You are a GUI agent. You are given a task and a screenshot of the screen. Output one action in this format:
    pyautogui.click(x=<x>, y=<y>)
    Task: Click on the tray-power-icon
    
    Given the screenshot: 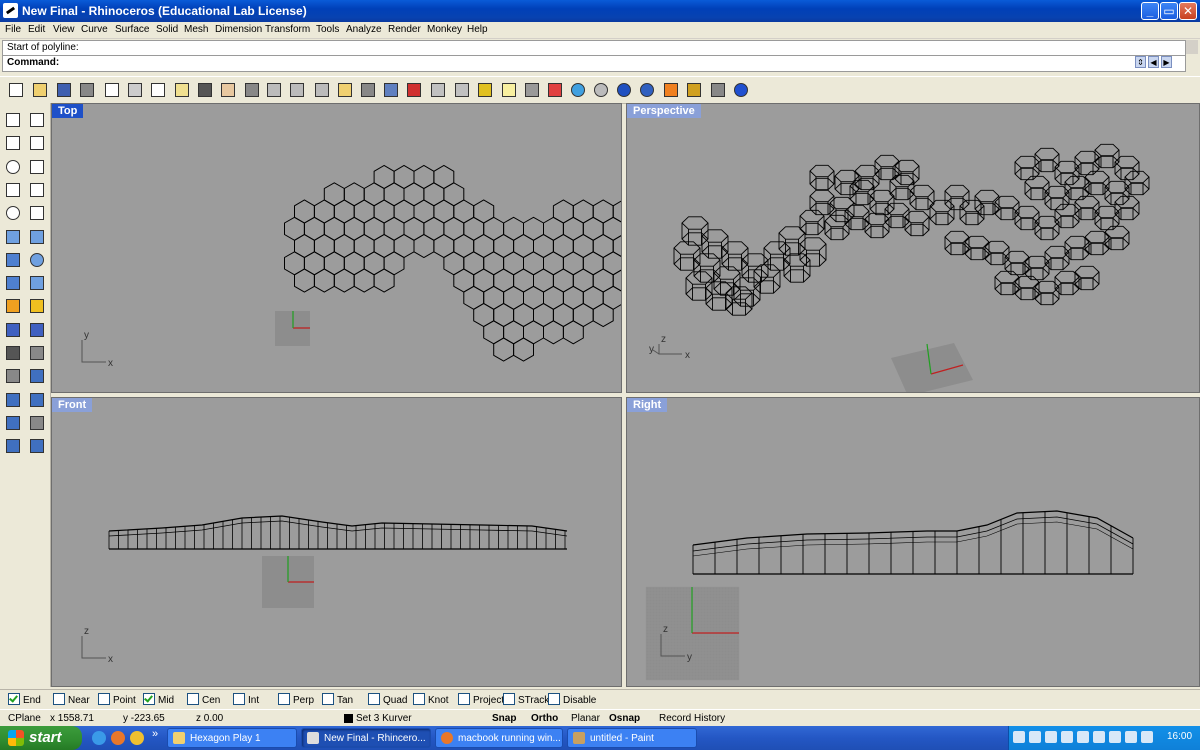 What is the action you would take?
    pyautogui.click(x=1147, y=737)
    